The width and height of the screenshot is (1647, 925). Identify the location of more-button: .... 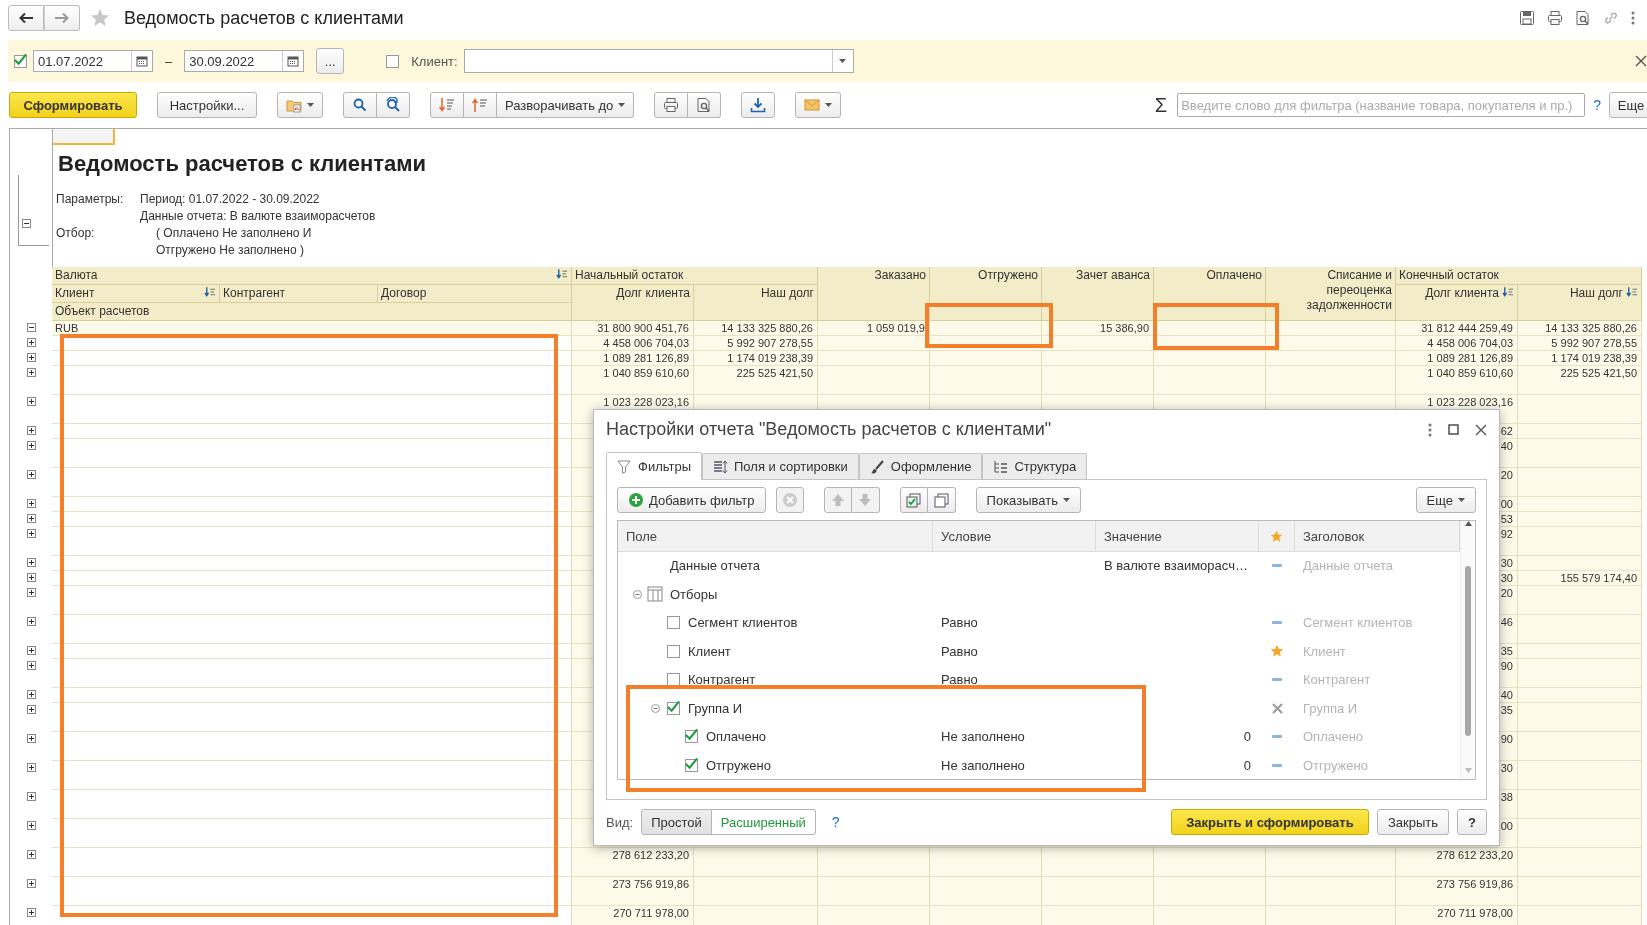
(330, 61).